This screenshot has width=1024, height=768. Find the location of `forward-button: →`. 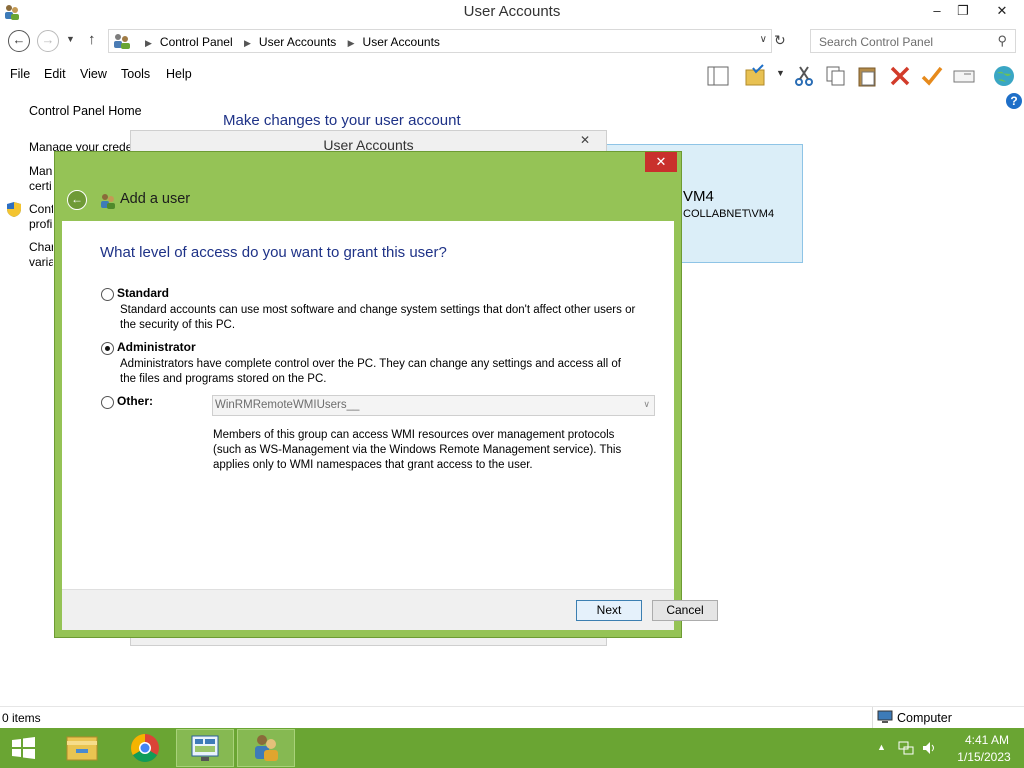

forward-button: → is located at coordinates (48, 41).